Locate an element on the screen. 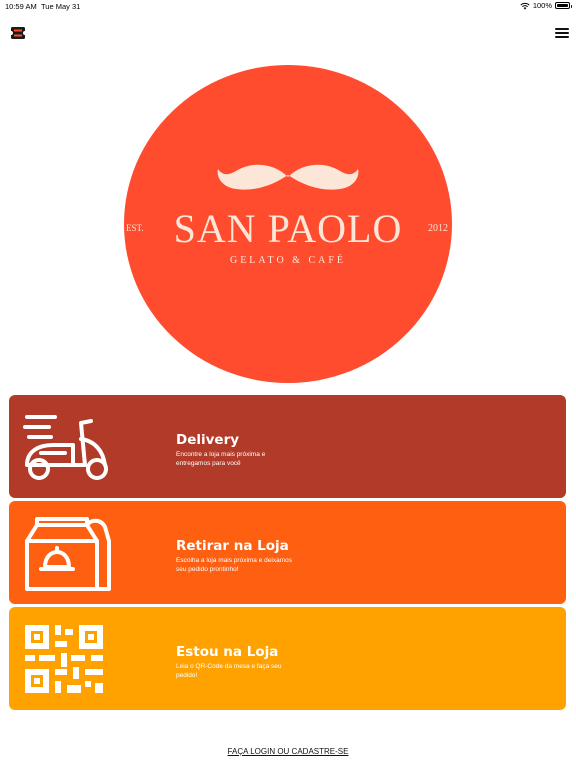 The width and height of the screenshot is (576, 768). takeaway-bag-icon is located at coordinates (68, 554).